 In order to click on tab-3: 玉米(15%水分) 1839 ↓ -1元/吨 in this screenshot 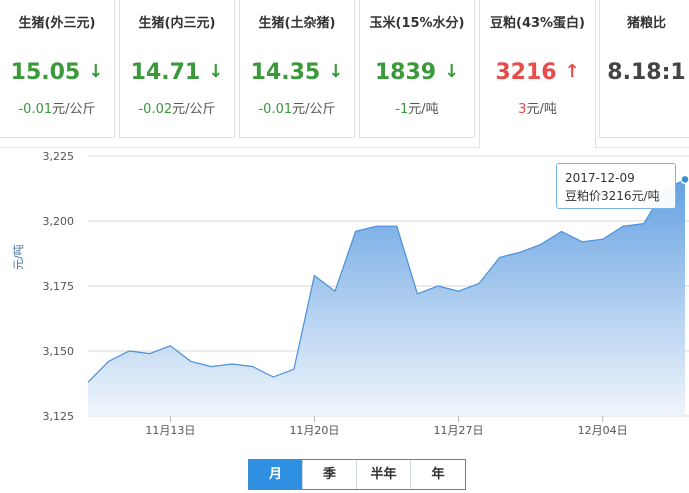, I will do `click(417, 69)`.